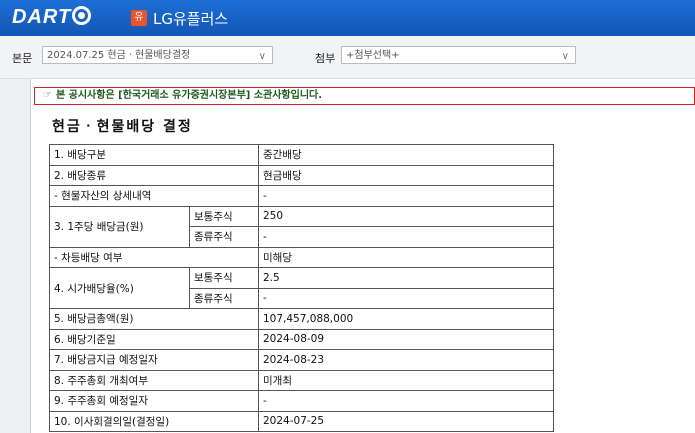 Image resolution: width=695 pixels, height=433 pixels. Describe the element at coordinates (406, 339) in the screenshot. I see `row-value: 2024-08-09` at that location.